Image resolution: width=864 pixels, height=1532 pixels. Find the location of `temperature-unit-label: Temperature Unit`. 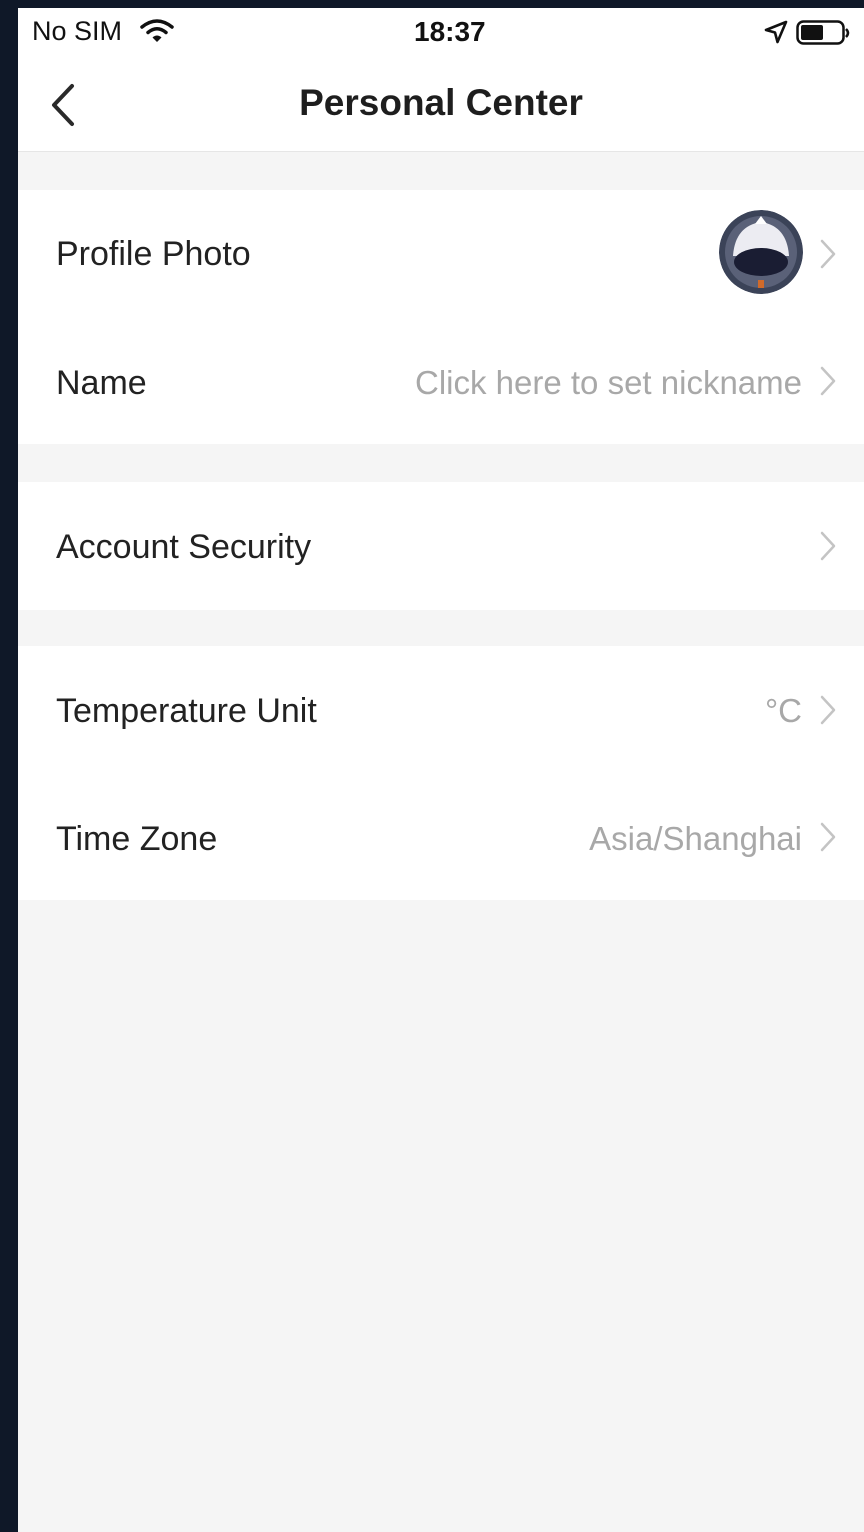

temperature-unit-label: Temperature Unit is located at coordinates (186, 711).